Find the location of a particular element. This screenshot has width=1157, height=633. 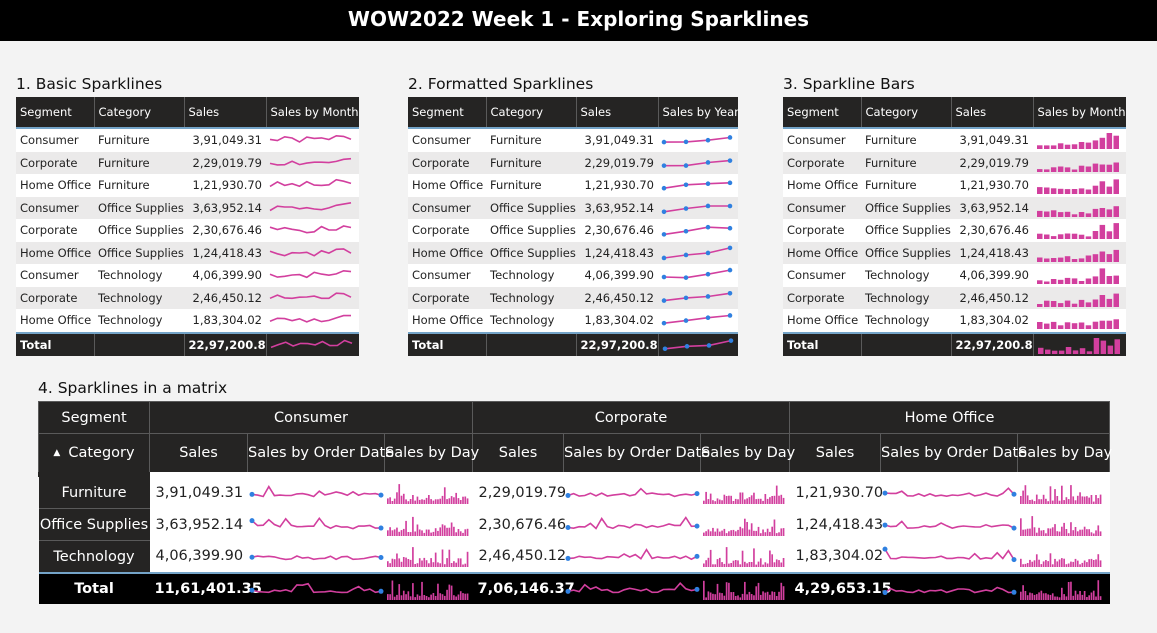

column-header-sales-by-year: Sales by Year is located at coordinates (698, 112).